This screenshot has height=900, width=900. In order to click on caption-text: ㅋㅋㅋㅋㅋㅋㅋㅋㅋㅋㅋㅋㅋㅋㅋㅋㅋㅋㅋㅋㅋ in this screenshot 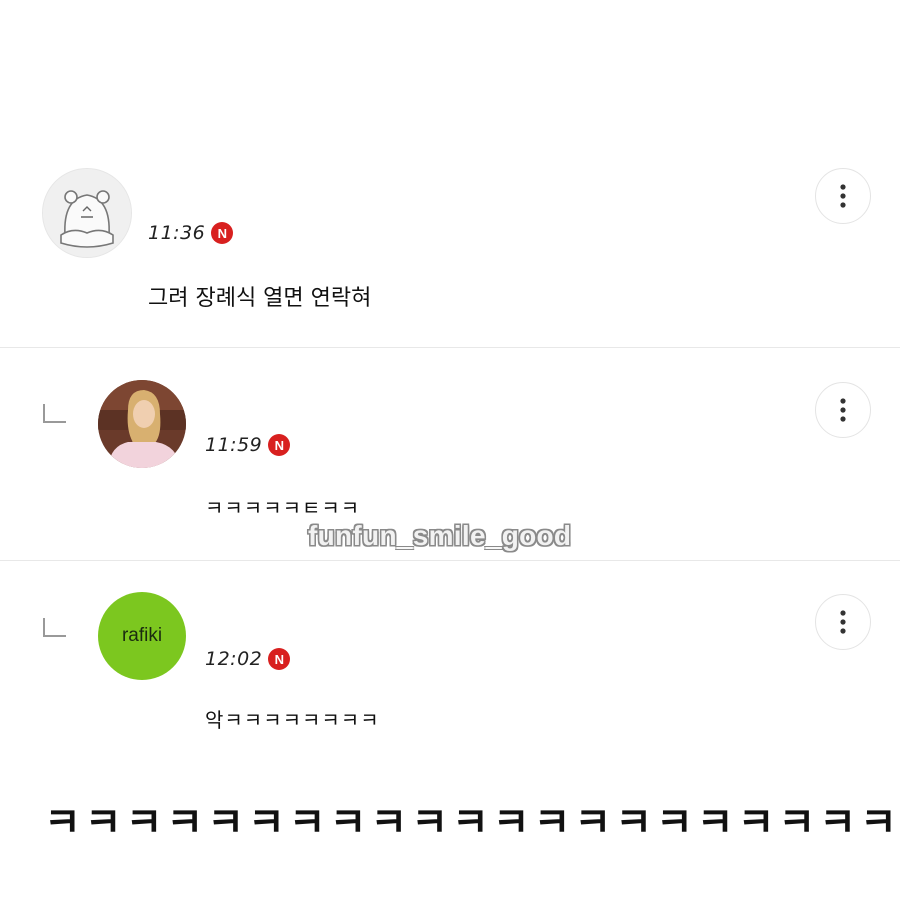, I will do `click(472, 823)`.